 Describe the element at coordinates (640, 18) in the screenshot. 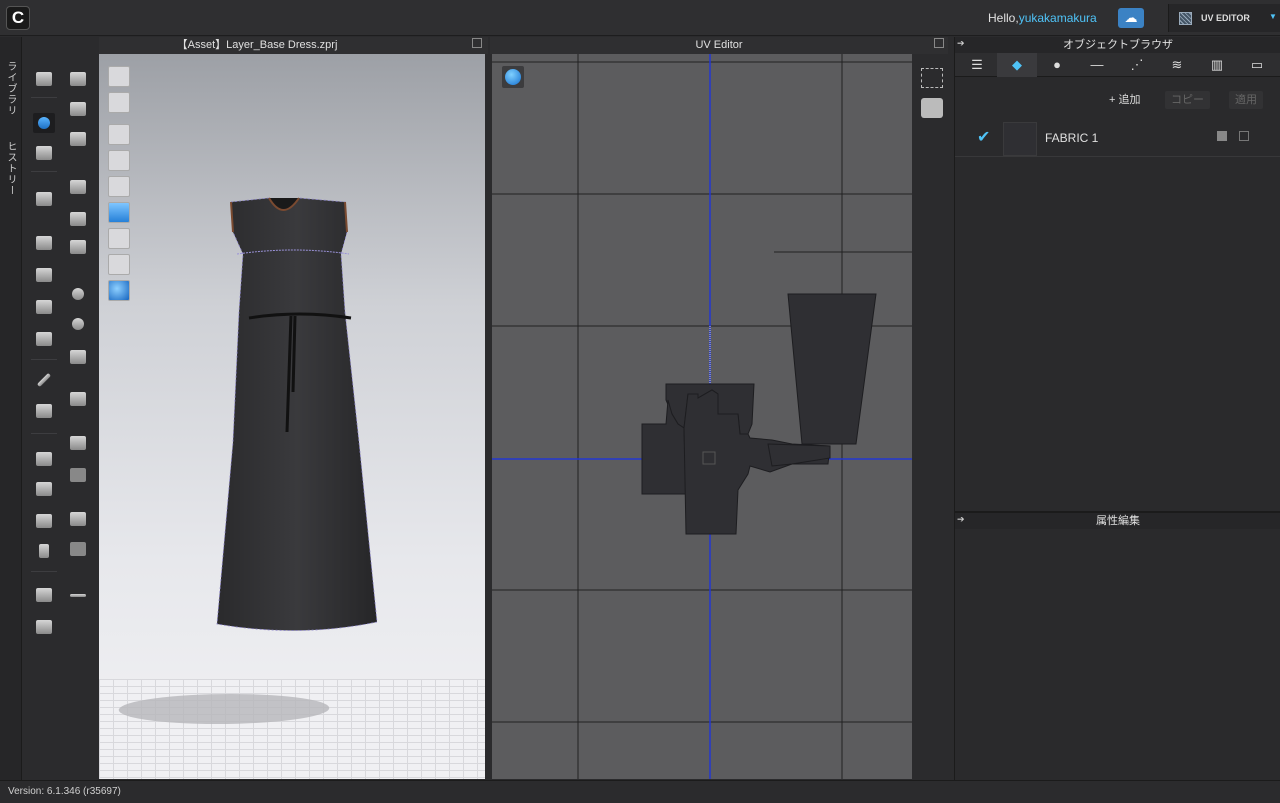

I see `top-bar: C Hello,yukakamakura ☁ UV EDITOR ▼` at that location.